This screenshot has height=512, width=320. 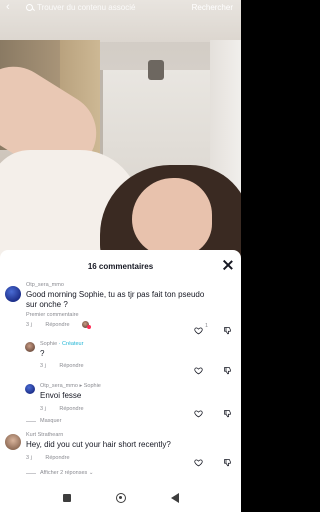 I want to click on show-replies-button: Afficher 2 réponses ⌄, so click(x=66, y=473).